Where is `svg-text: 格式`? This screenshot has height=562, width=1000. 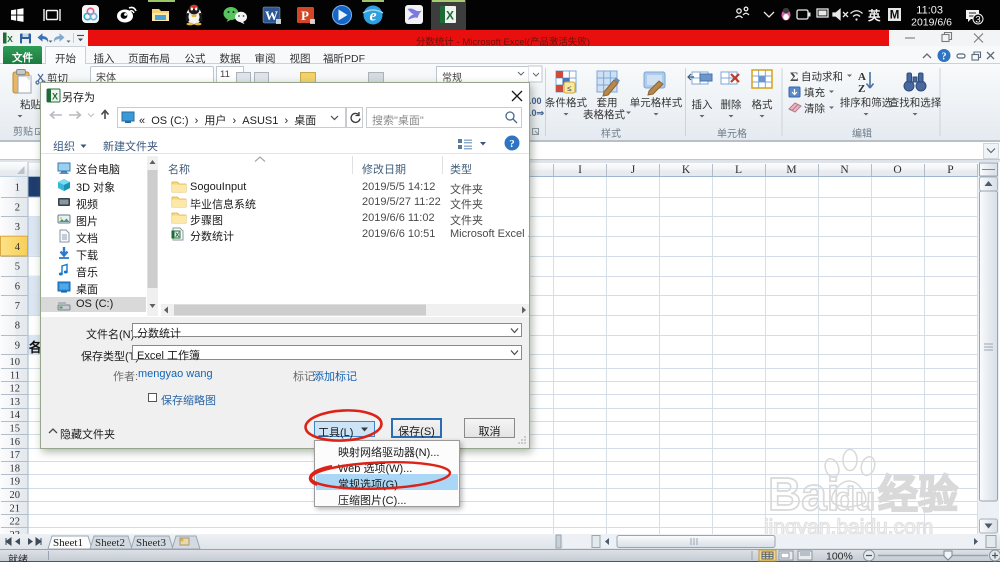
svg-text: 格式 is located at coordinates (762, 104).